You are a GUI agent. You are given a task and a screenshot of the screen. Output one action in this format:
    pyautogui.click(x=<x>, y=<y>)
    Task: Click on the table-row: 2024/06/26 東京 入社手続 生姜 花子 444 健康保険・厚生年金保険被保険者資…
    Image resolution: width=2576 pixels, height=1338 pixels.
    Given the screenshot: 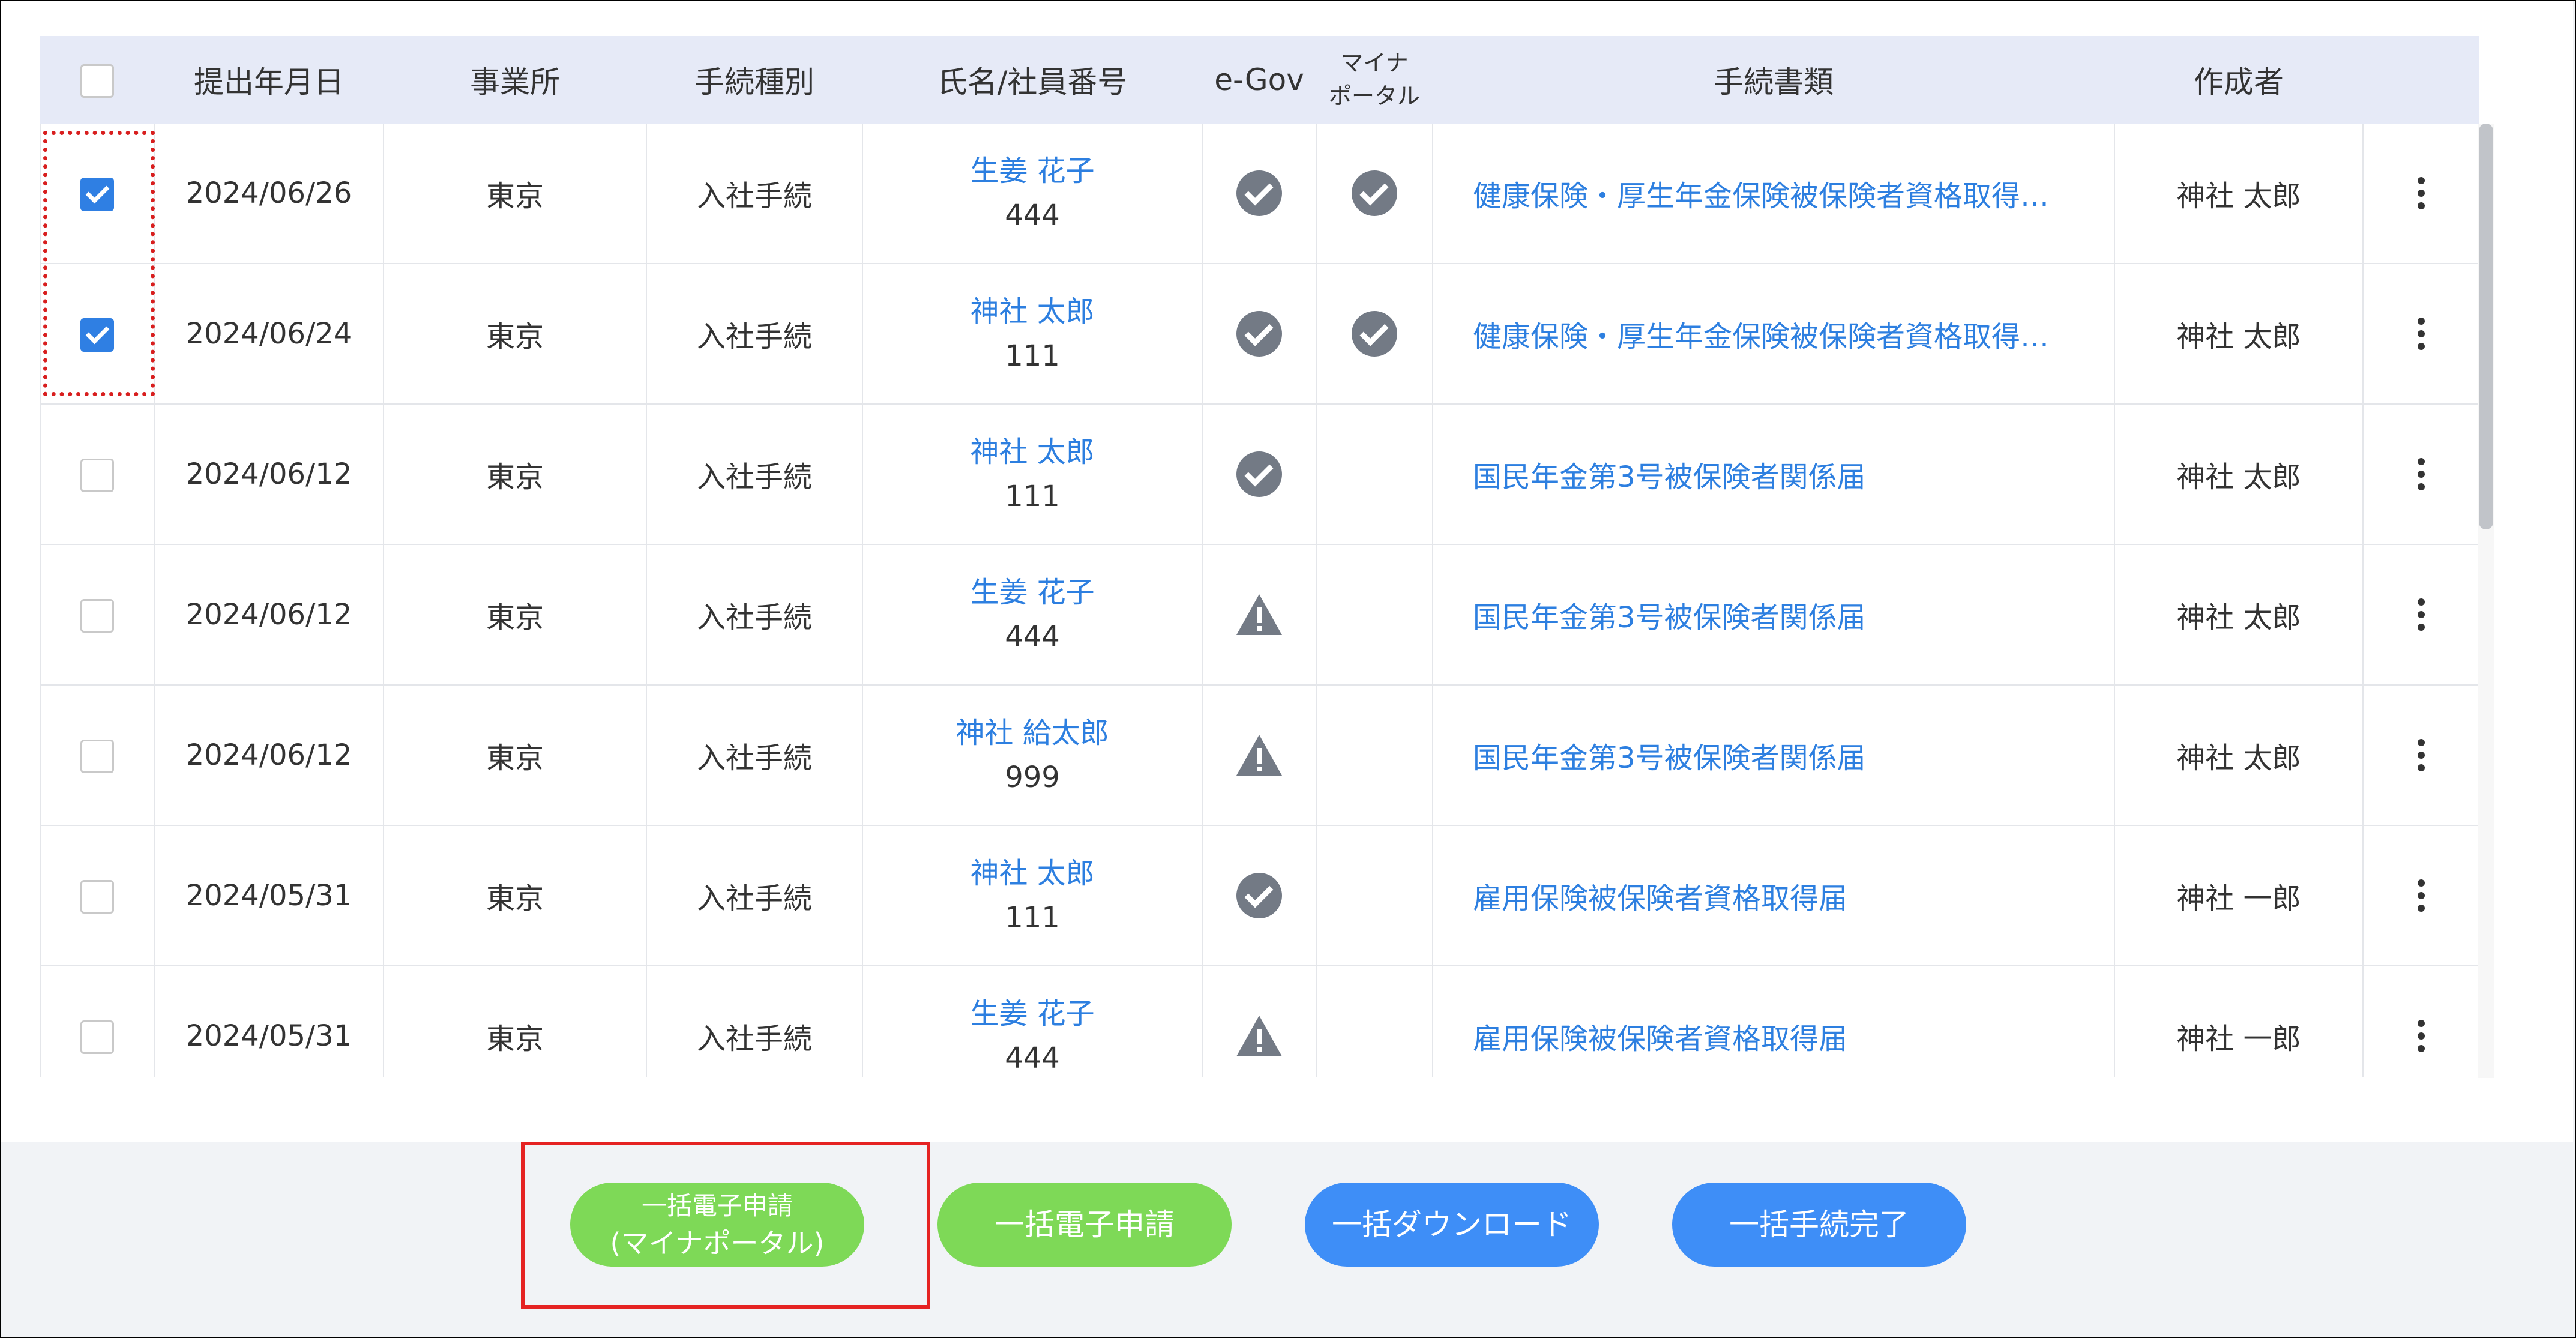 What is the action you would take?
    pyautogui.click(x=1259, y=194)
    